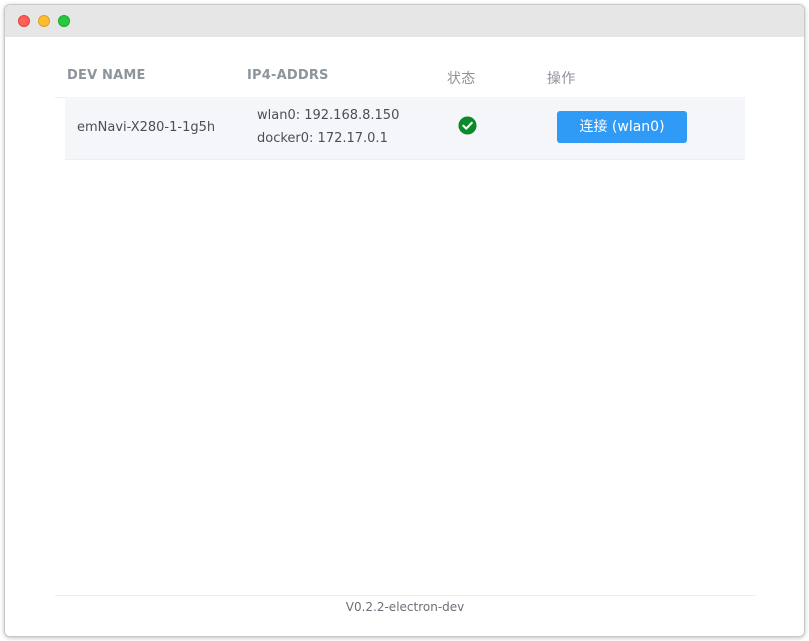 The image size is (809, 641). What do you see at coordinates (288, 75) in the screenshot?
I see `header-ip4-addrs: IP4-ADDRS` at bounding box center [288, 75].